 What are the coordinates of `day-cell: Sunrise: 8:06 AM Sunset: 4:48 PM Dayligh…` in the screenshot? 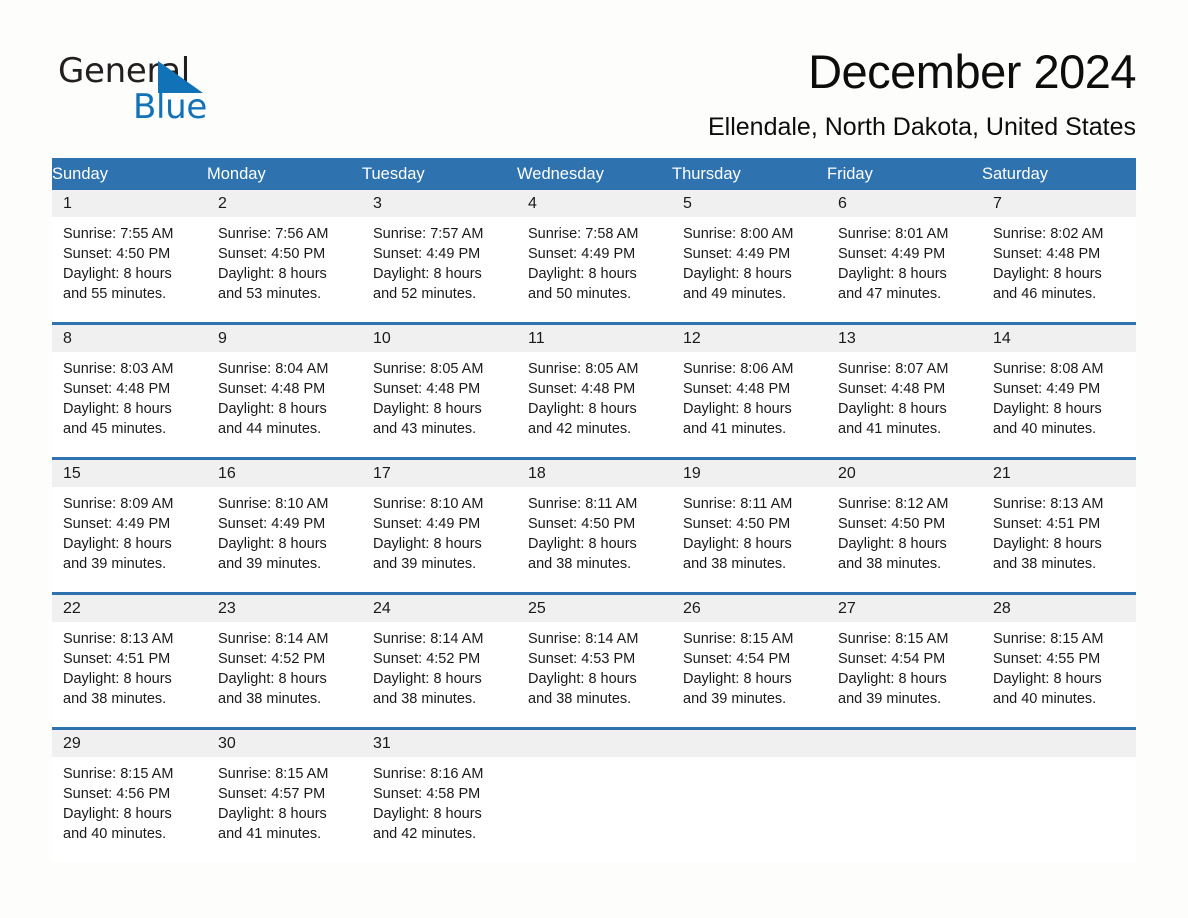 It's located at (749, 404).